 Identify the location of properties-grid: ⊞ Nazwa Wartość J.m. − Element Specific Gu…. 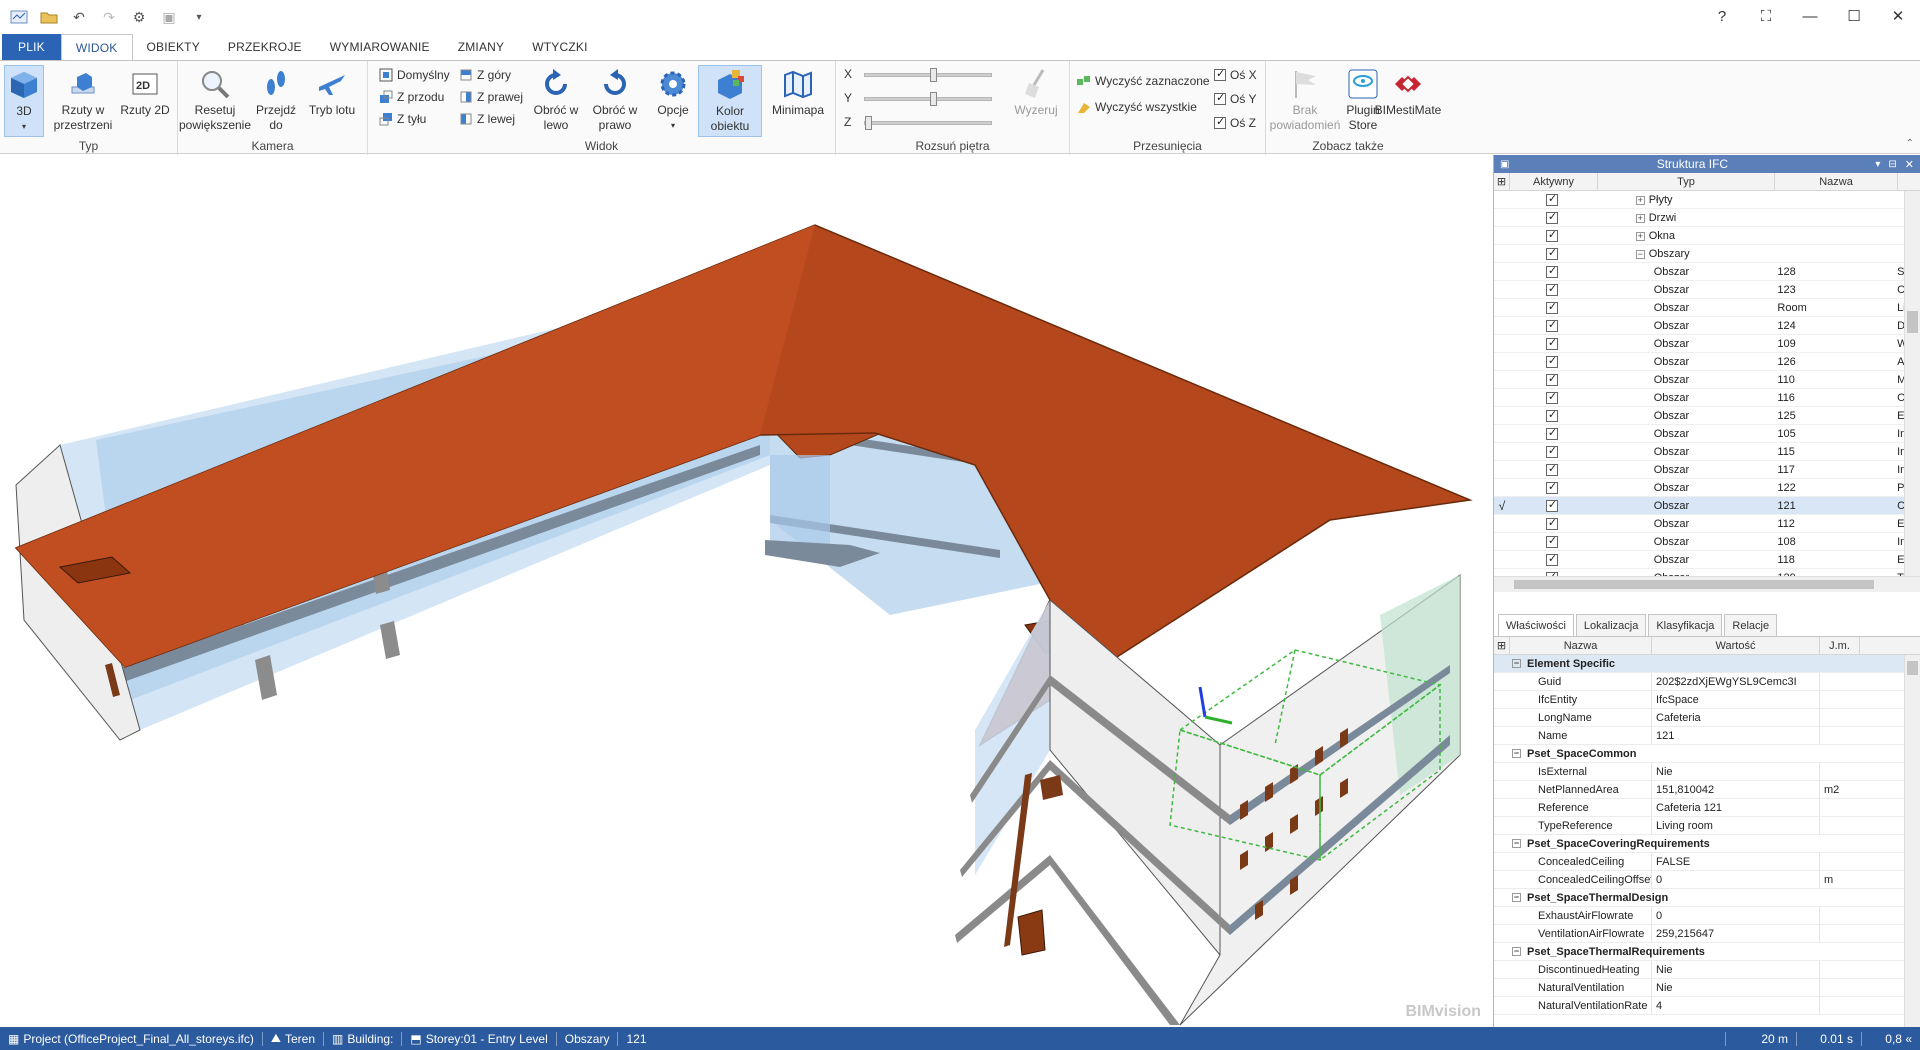
(1707, 832).